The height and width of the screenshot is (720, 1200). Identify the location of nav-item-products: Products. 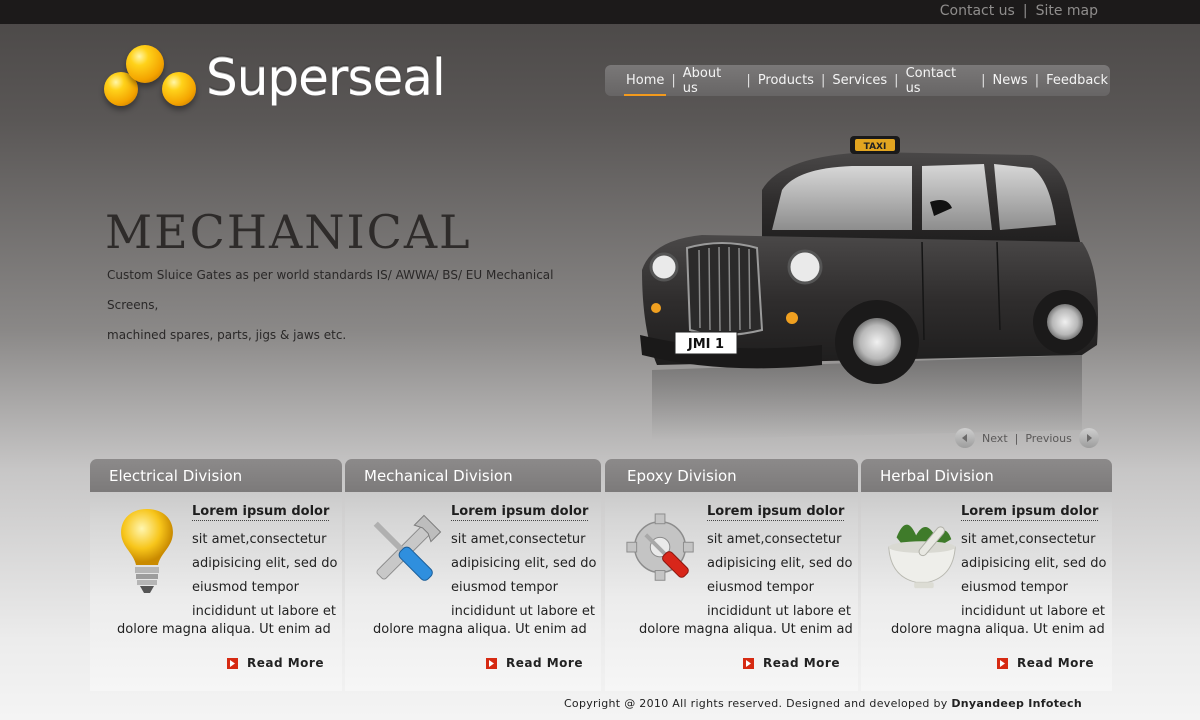
(786, 80).